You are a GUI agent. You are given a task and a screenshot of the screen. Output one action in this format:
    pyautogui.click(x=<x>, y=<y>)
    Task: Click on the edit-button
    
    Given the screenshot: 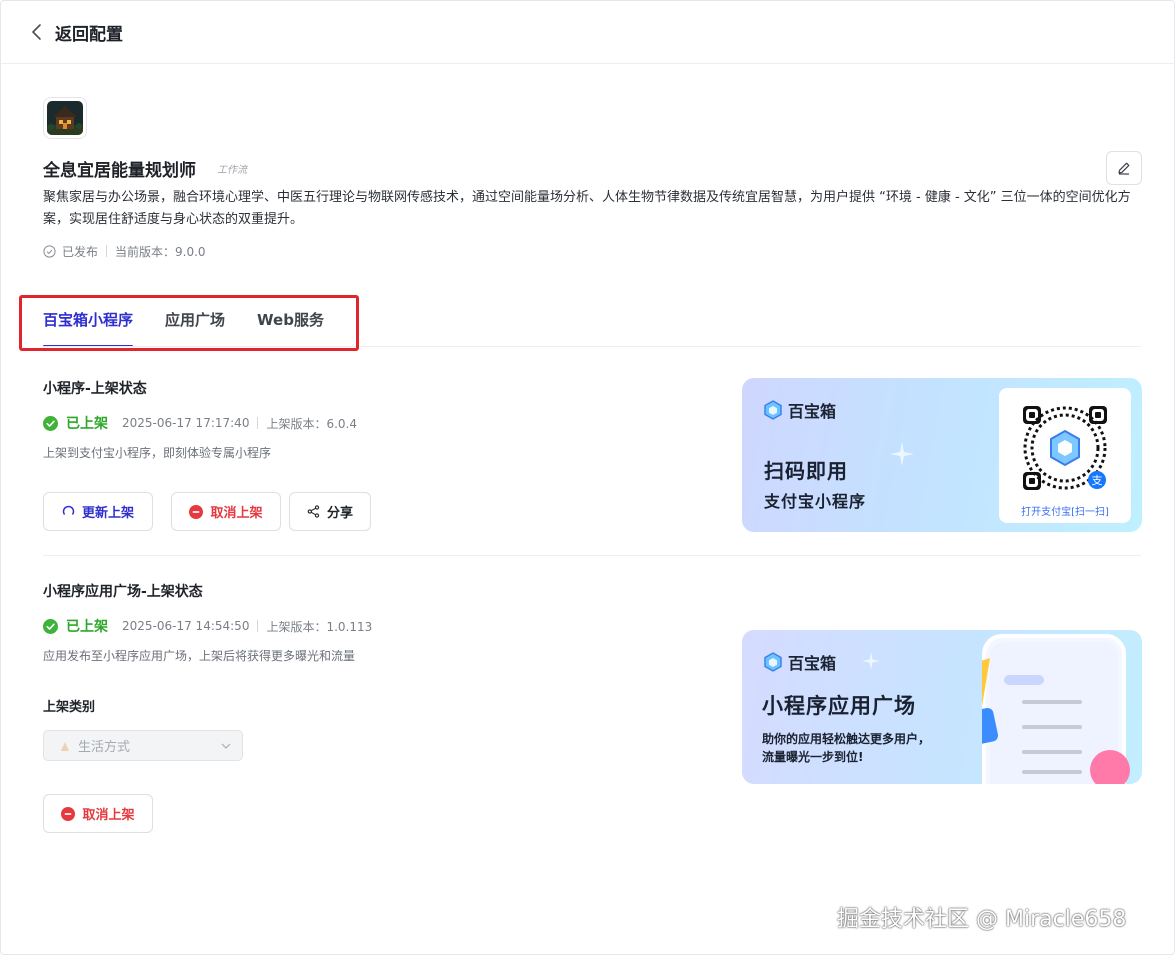 What is the action you would take?
    pyautogui.click(x=1124, y=168)
    